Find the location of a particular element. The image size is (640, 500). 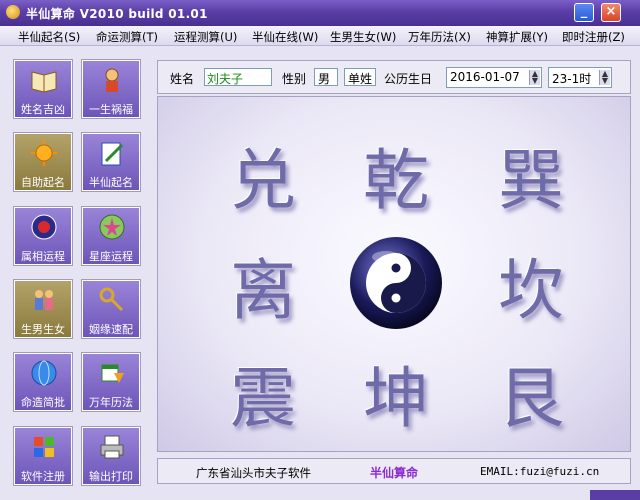

trigram-qian: 乾 is located at coordinates (396, 180).